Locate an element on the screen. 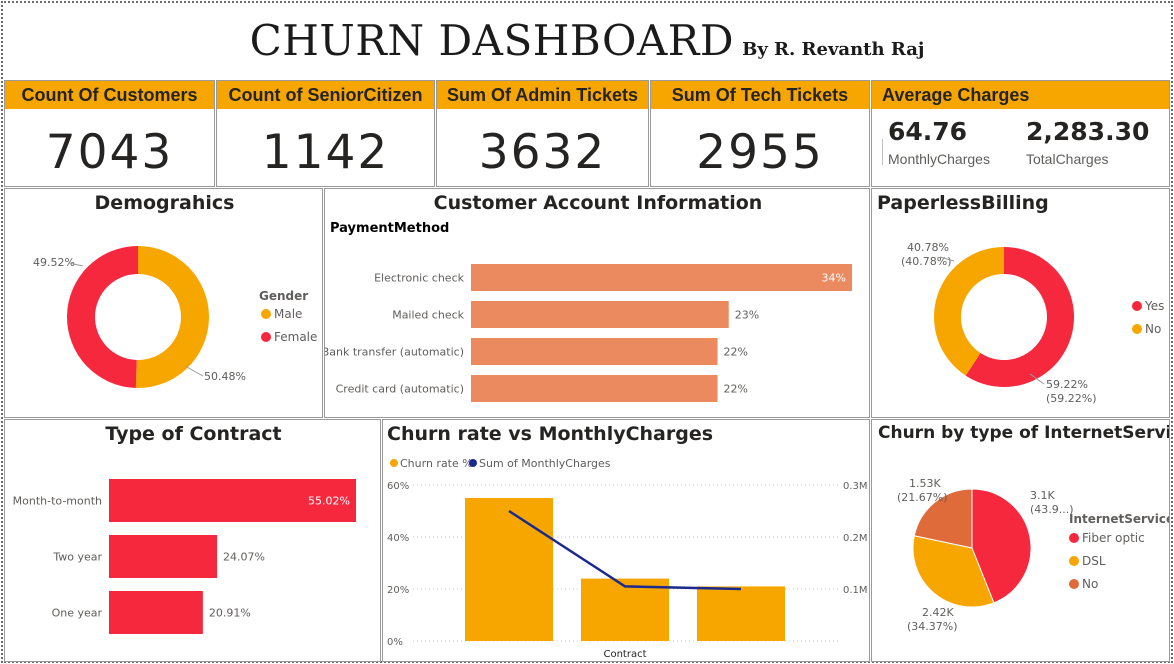 The height and width of the screenshot is (664, 1174). kpi-label: Count Of Customers is located at coordinates (109, 95).